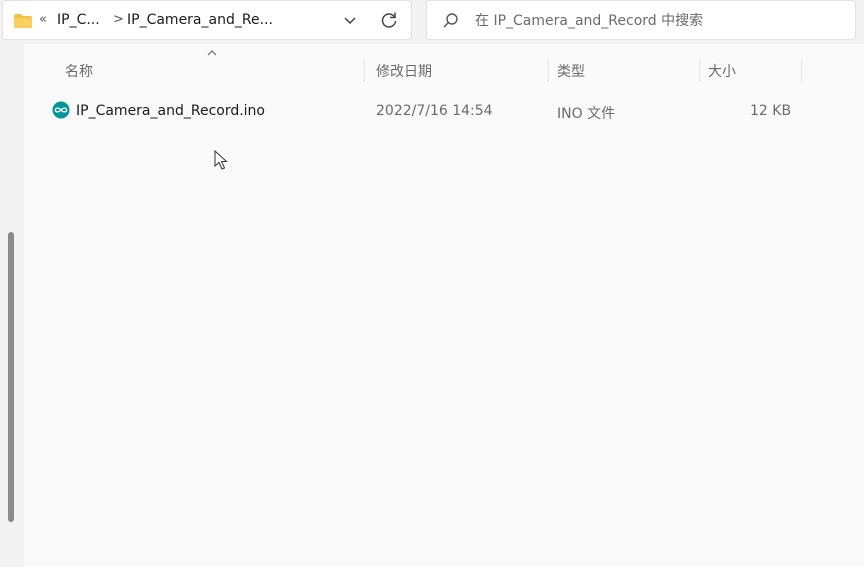  Describe the element at coordinates (444, 69) in the screenshot. I see `column-header-row: 名称 修改日期 类型 大小` at that location.